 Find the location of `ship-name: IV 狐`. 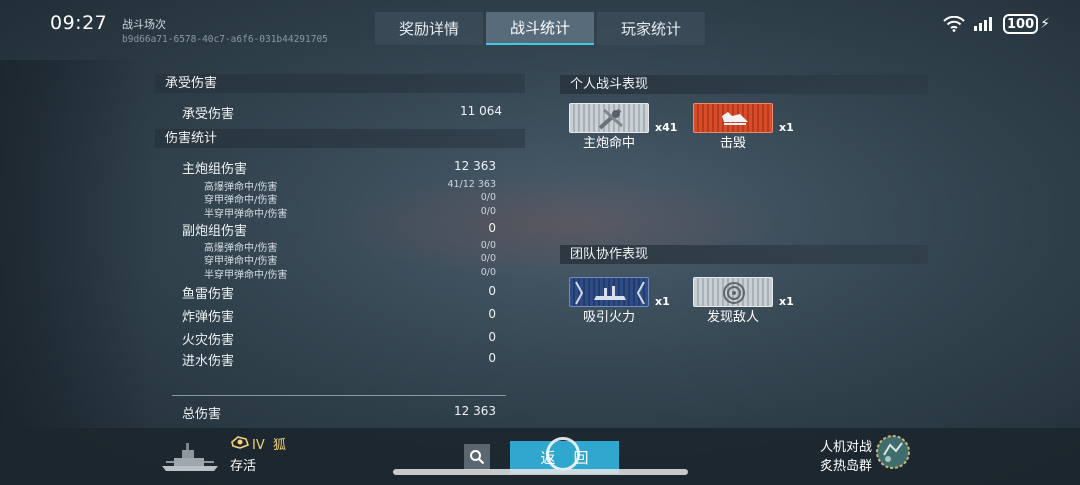

ship-name: IV 狐 is located at coordinates (269, 443).